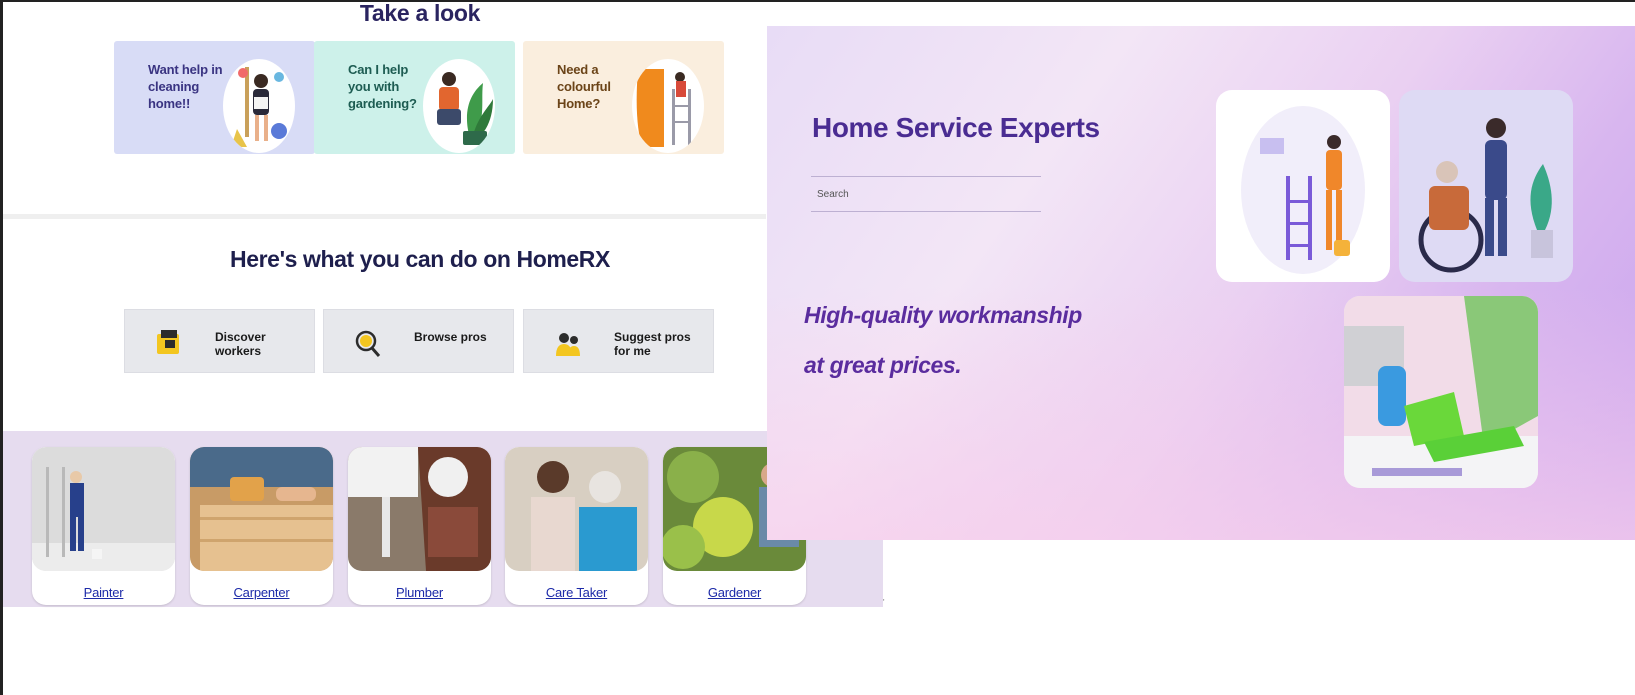 The height and width of the screenshot is (695, 1635). I want to click on suggest-pros-label: Suggest pros for me, so click(652, 344).